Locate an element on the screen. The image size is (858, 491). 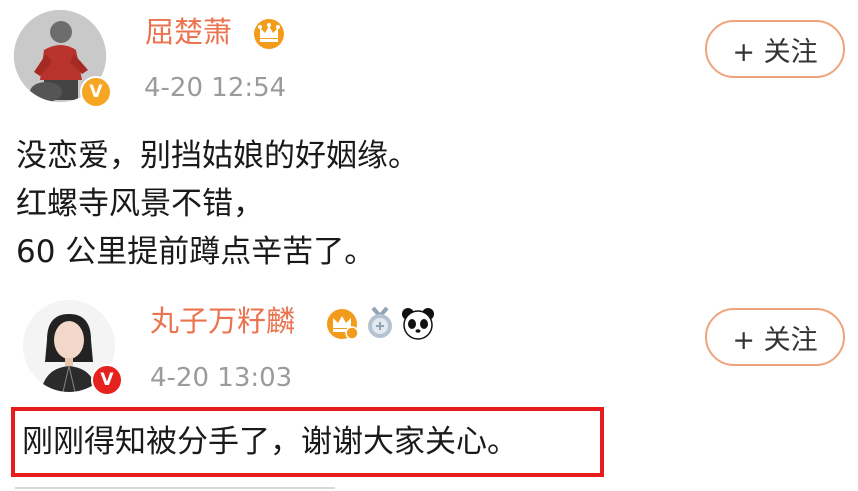
username: 丸子万籽麟 is located at coordinates (222, 321).